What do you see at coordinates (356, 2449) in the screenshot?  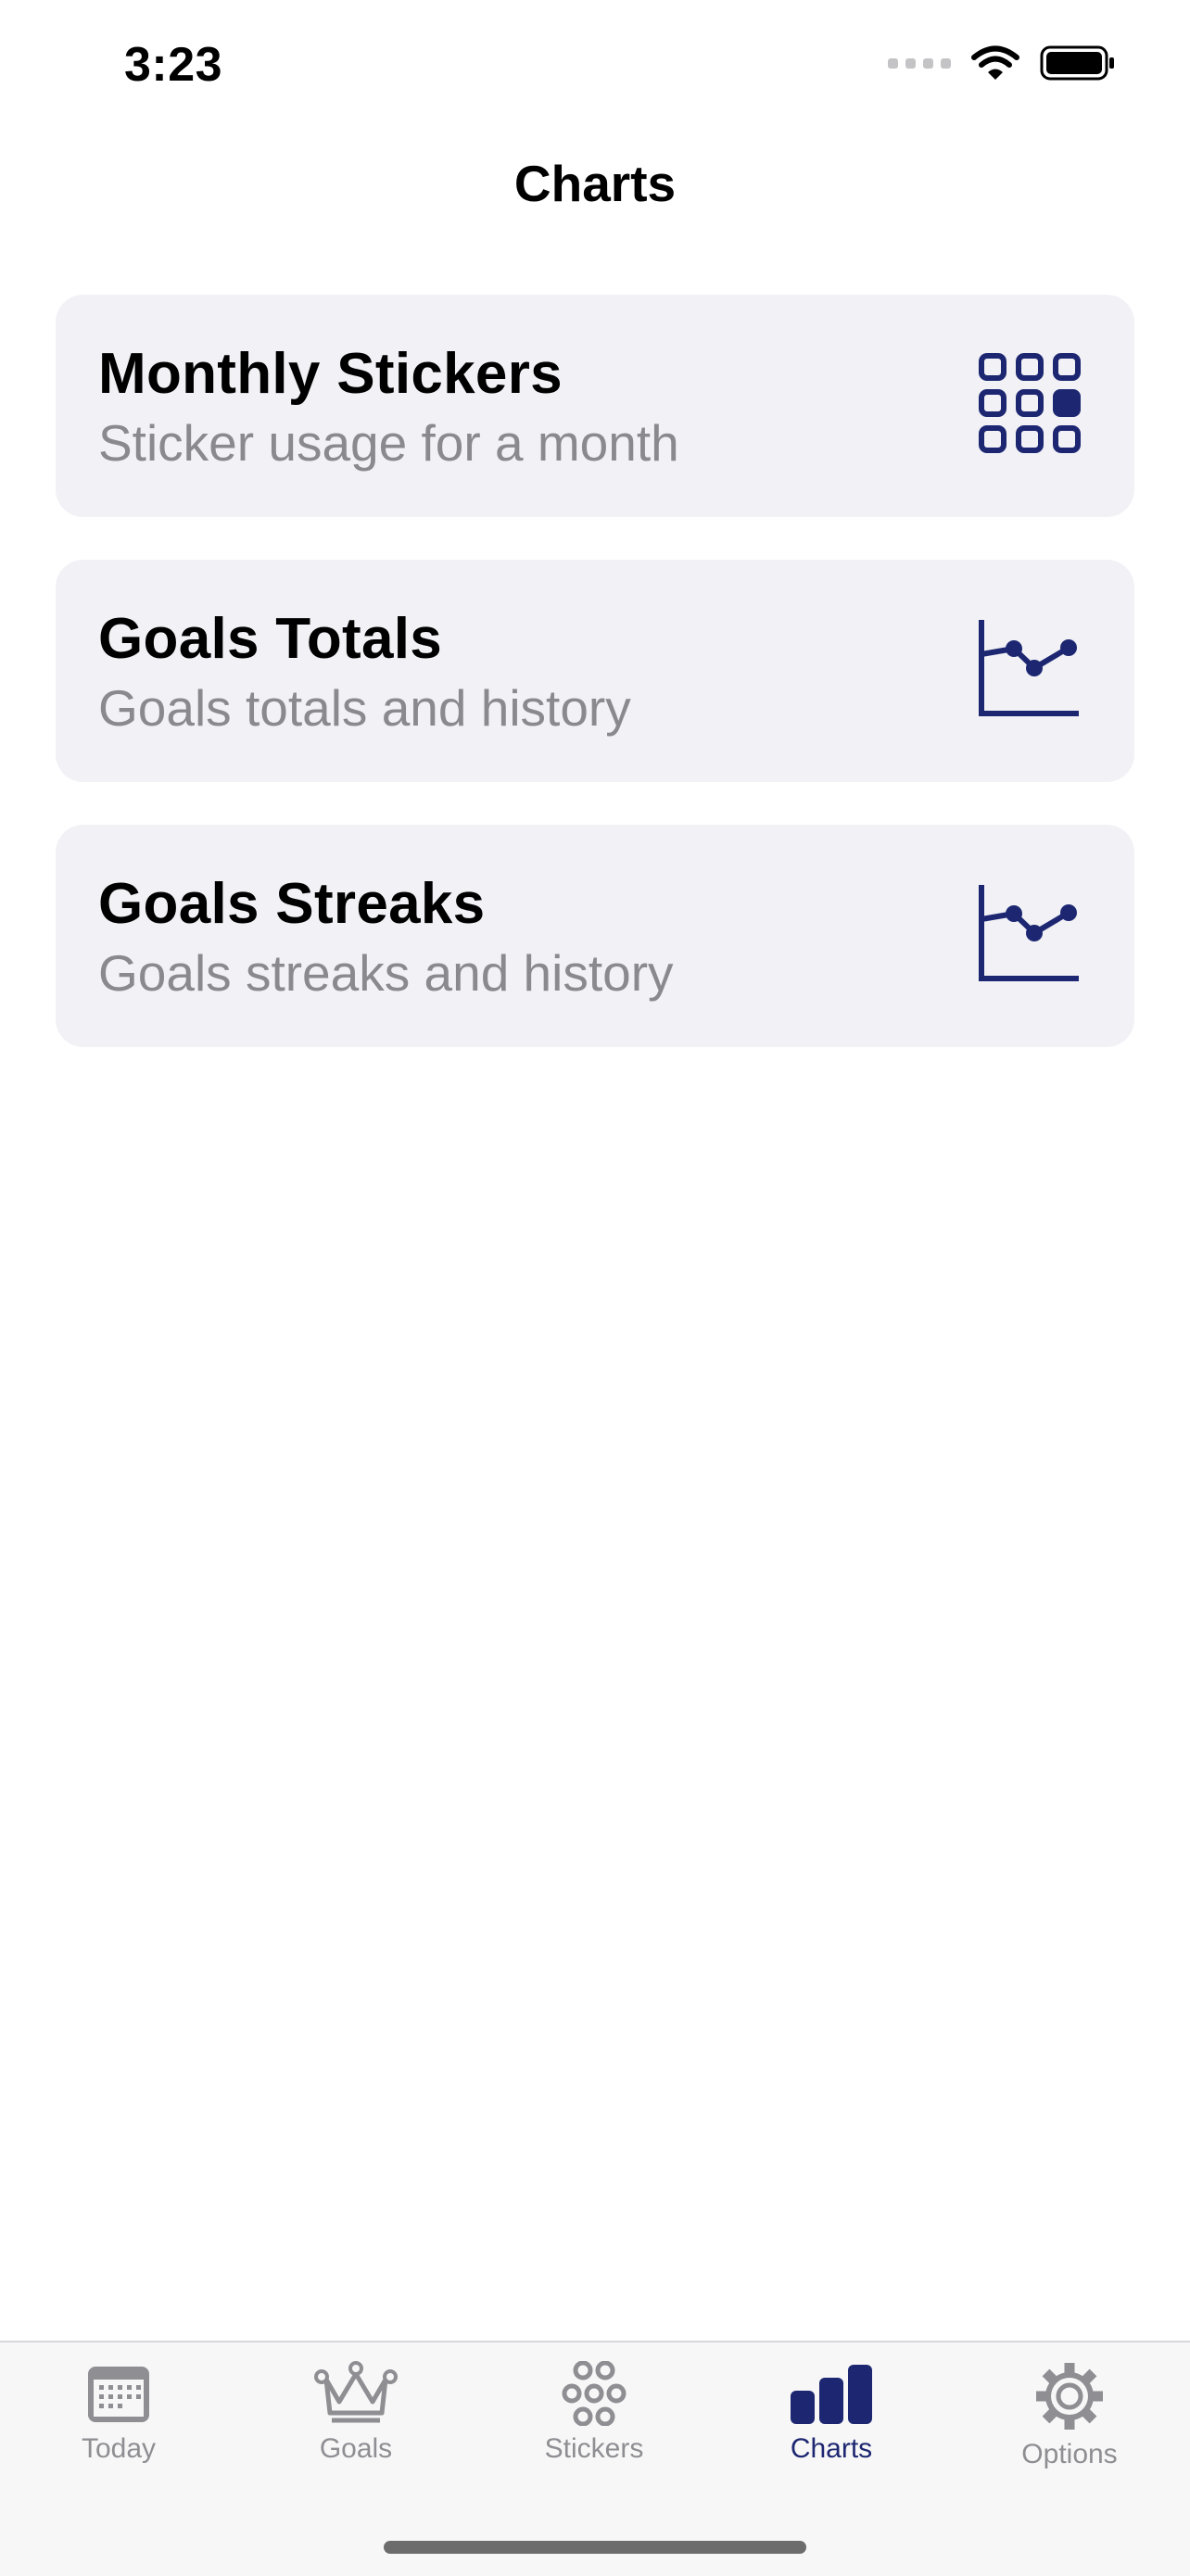 I see `tab-label: Goals` at bounding box center [356, 2449].